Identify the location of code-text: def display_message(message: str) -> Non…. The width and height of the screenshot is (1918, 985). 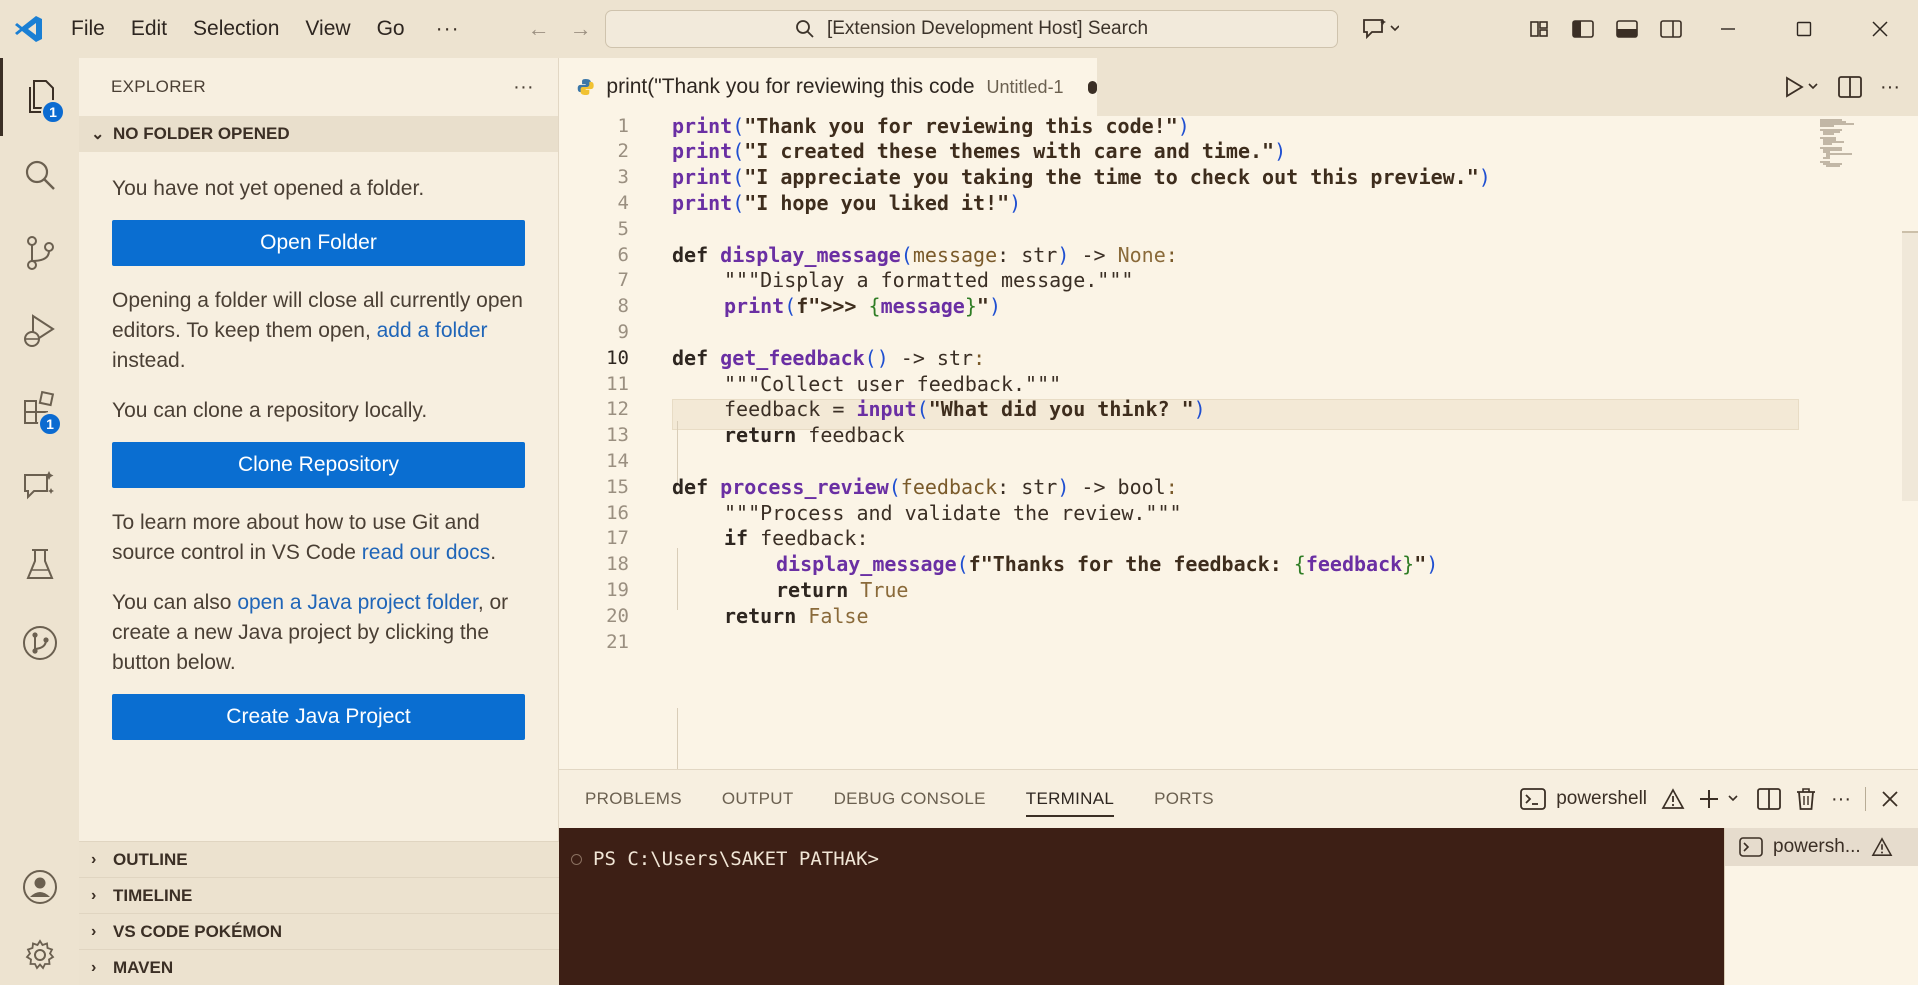
(925, 254).